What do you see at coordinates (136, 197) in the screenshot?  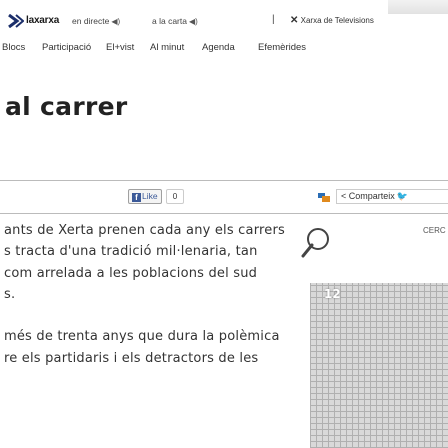 I see `facebook-icon: f` at bounding box center [136, 197].